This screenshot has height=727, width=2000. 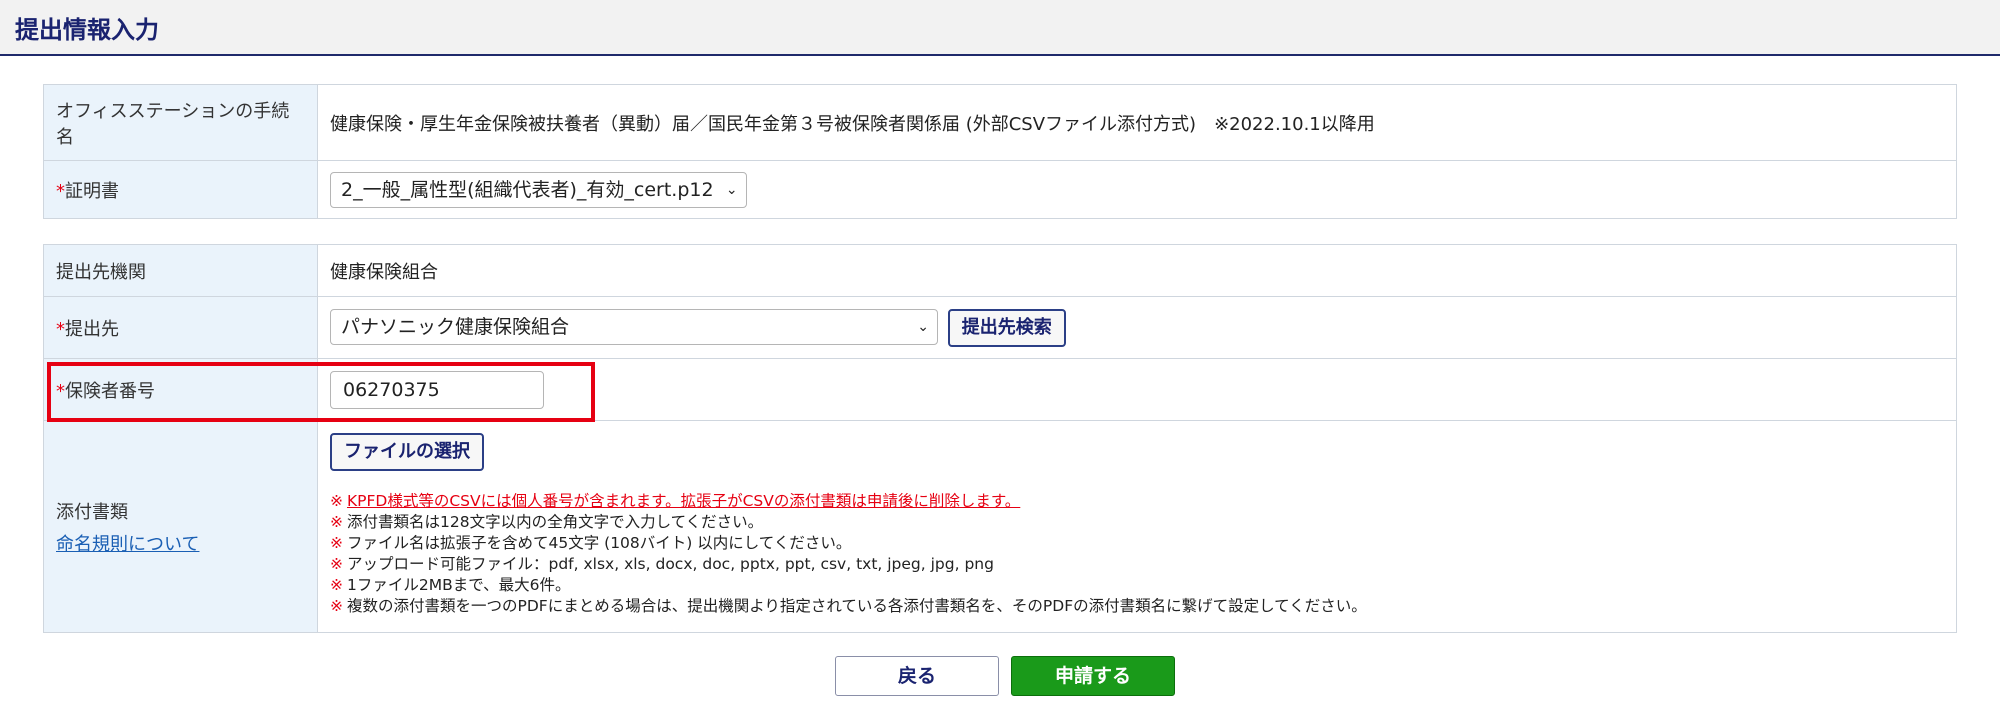 I want to click on organization-label: 提出先機関, so click(x=180, y=270).